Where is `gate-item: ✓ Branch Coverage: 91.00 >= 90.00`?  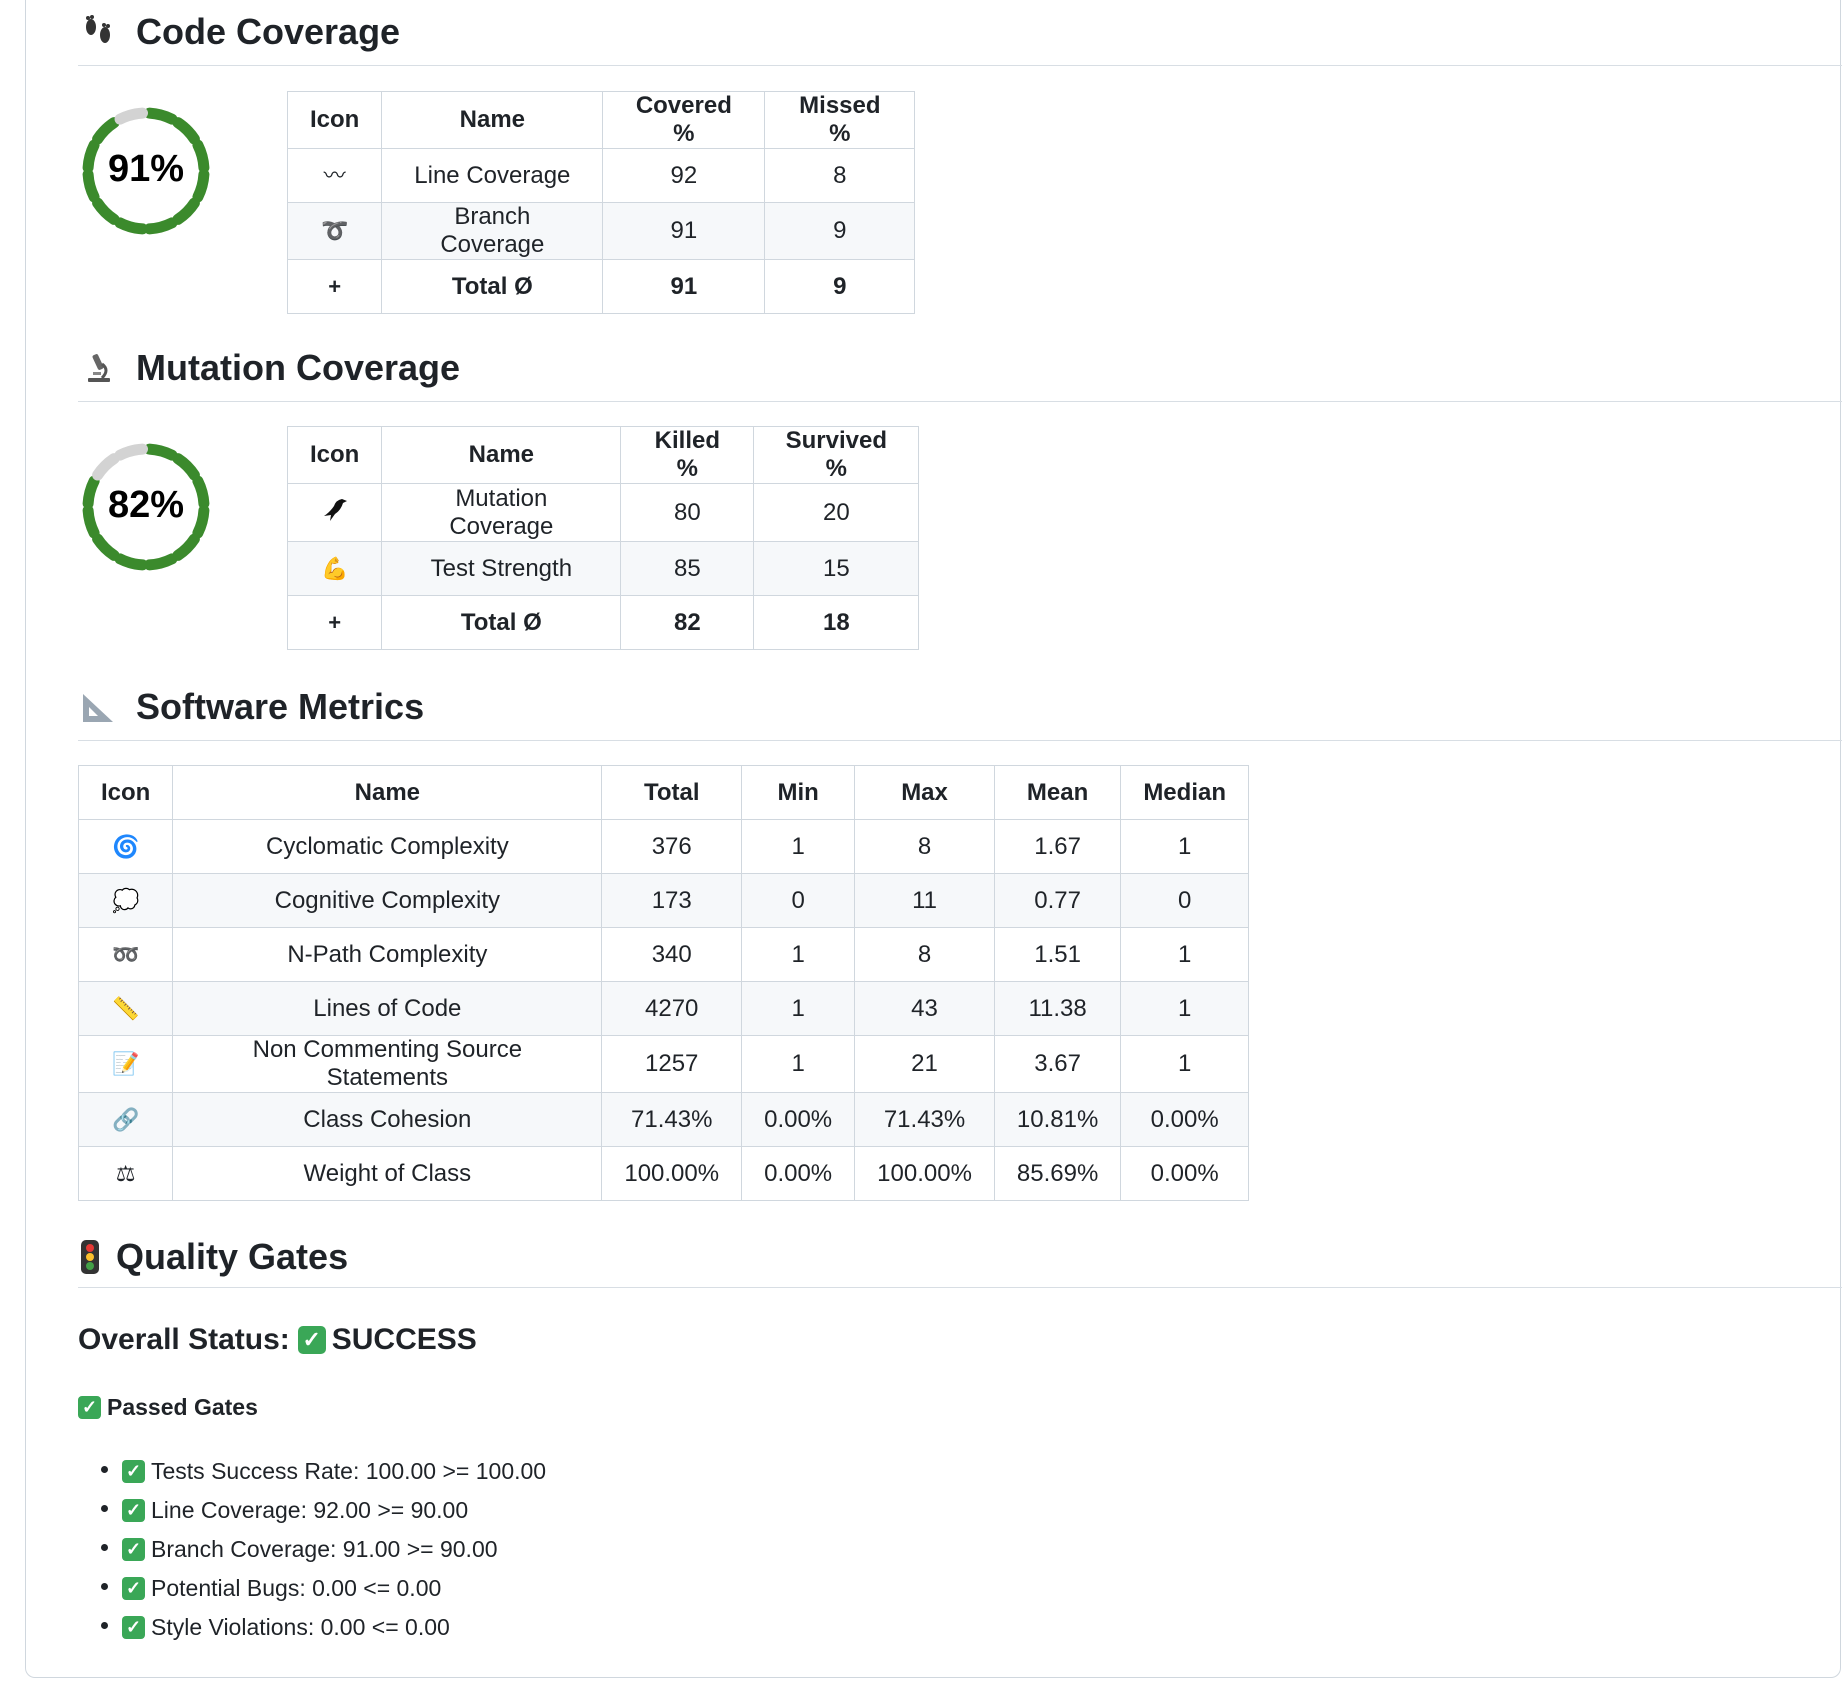 gate-item: ✓ Branch Coverage: 91.00 >= 90.00 is located at coordinates (334, 1547).